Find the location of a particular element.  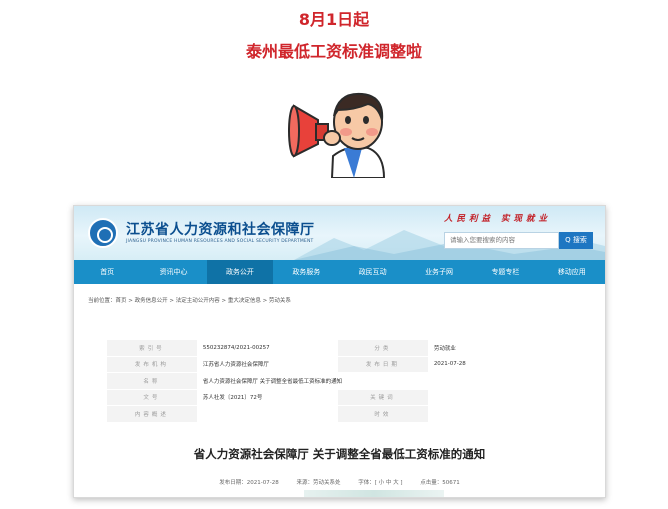

nav-item-gov-service: 政务服务 is located at coordinates (306, 272).